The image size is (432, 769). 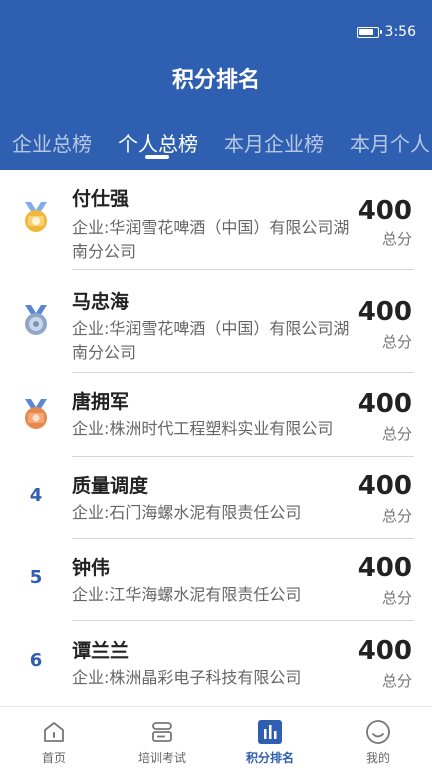 I want to click on rank-number: 5, so click(x=36, y=577).